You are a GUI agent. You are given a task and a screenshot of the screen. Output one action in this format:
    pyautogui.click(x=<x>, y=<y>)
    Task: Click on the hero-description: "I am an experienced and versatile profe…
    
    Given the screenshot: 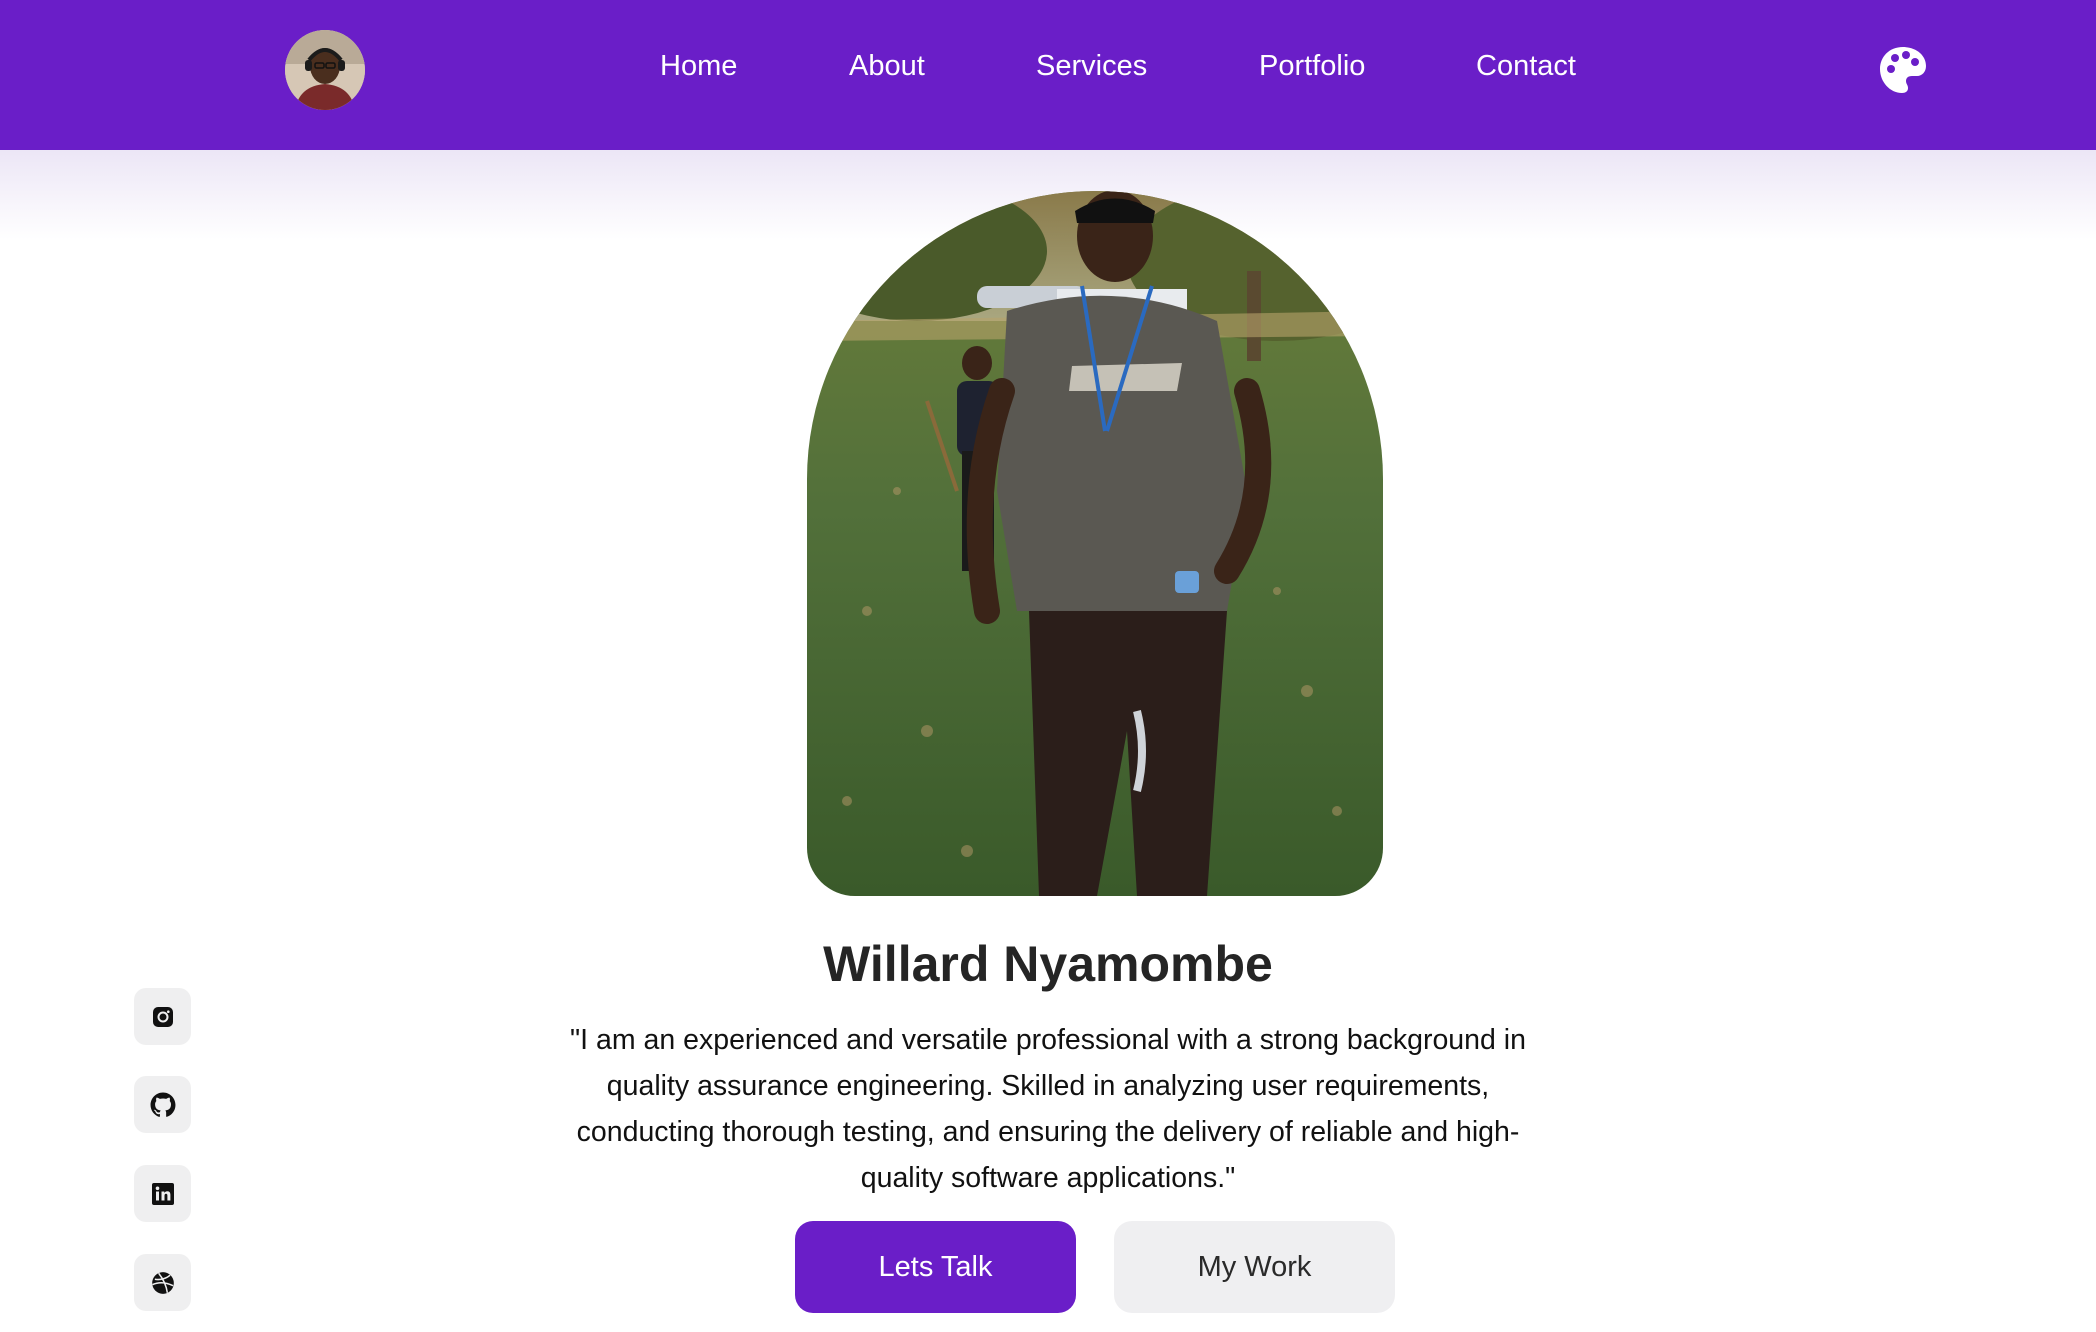 What is the action you would take?
    pyautogui.click(x=1048, y=1109)
    